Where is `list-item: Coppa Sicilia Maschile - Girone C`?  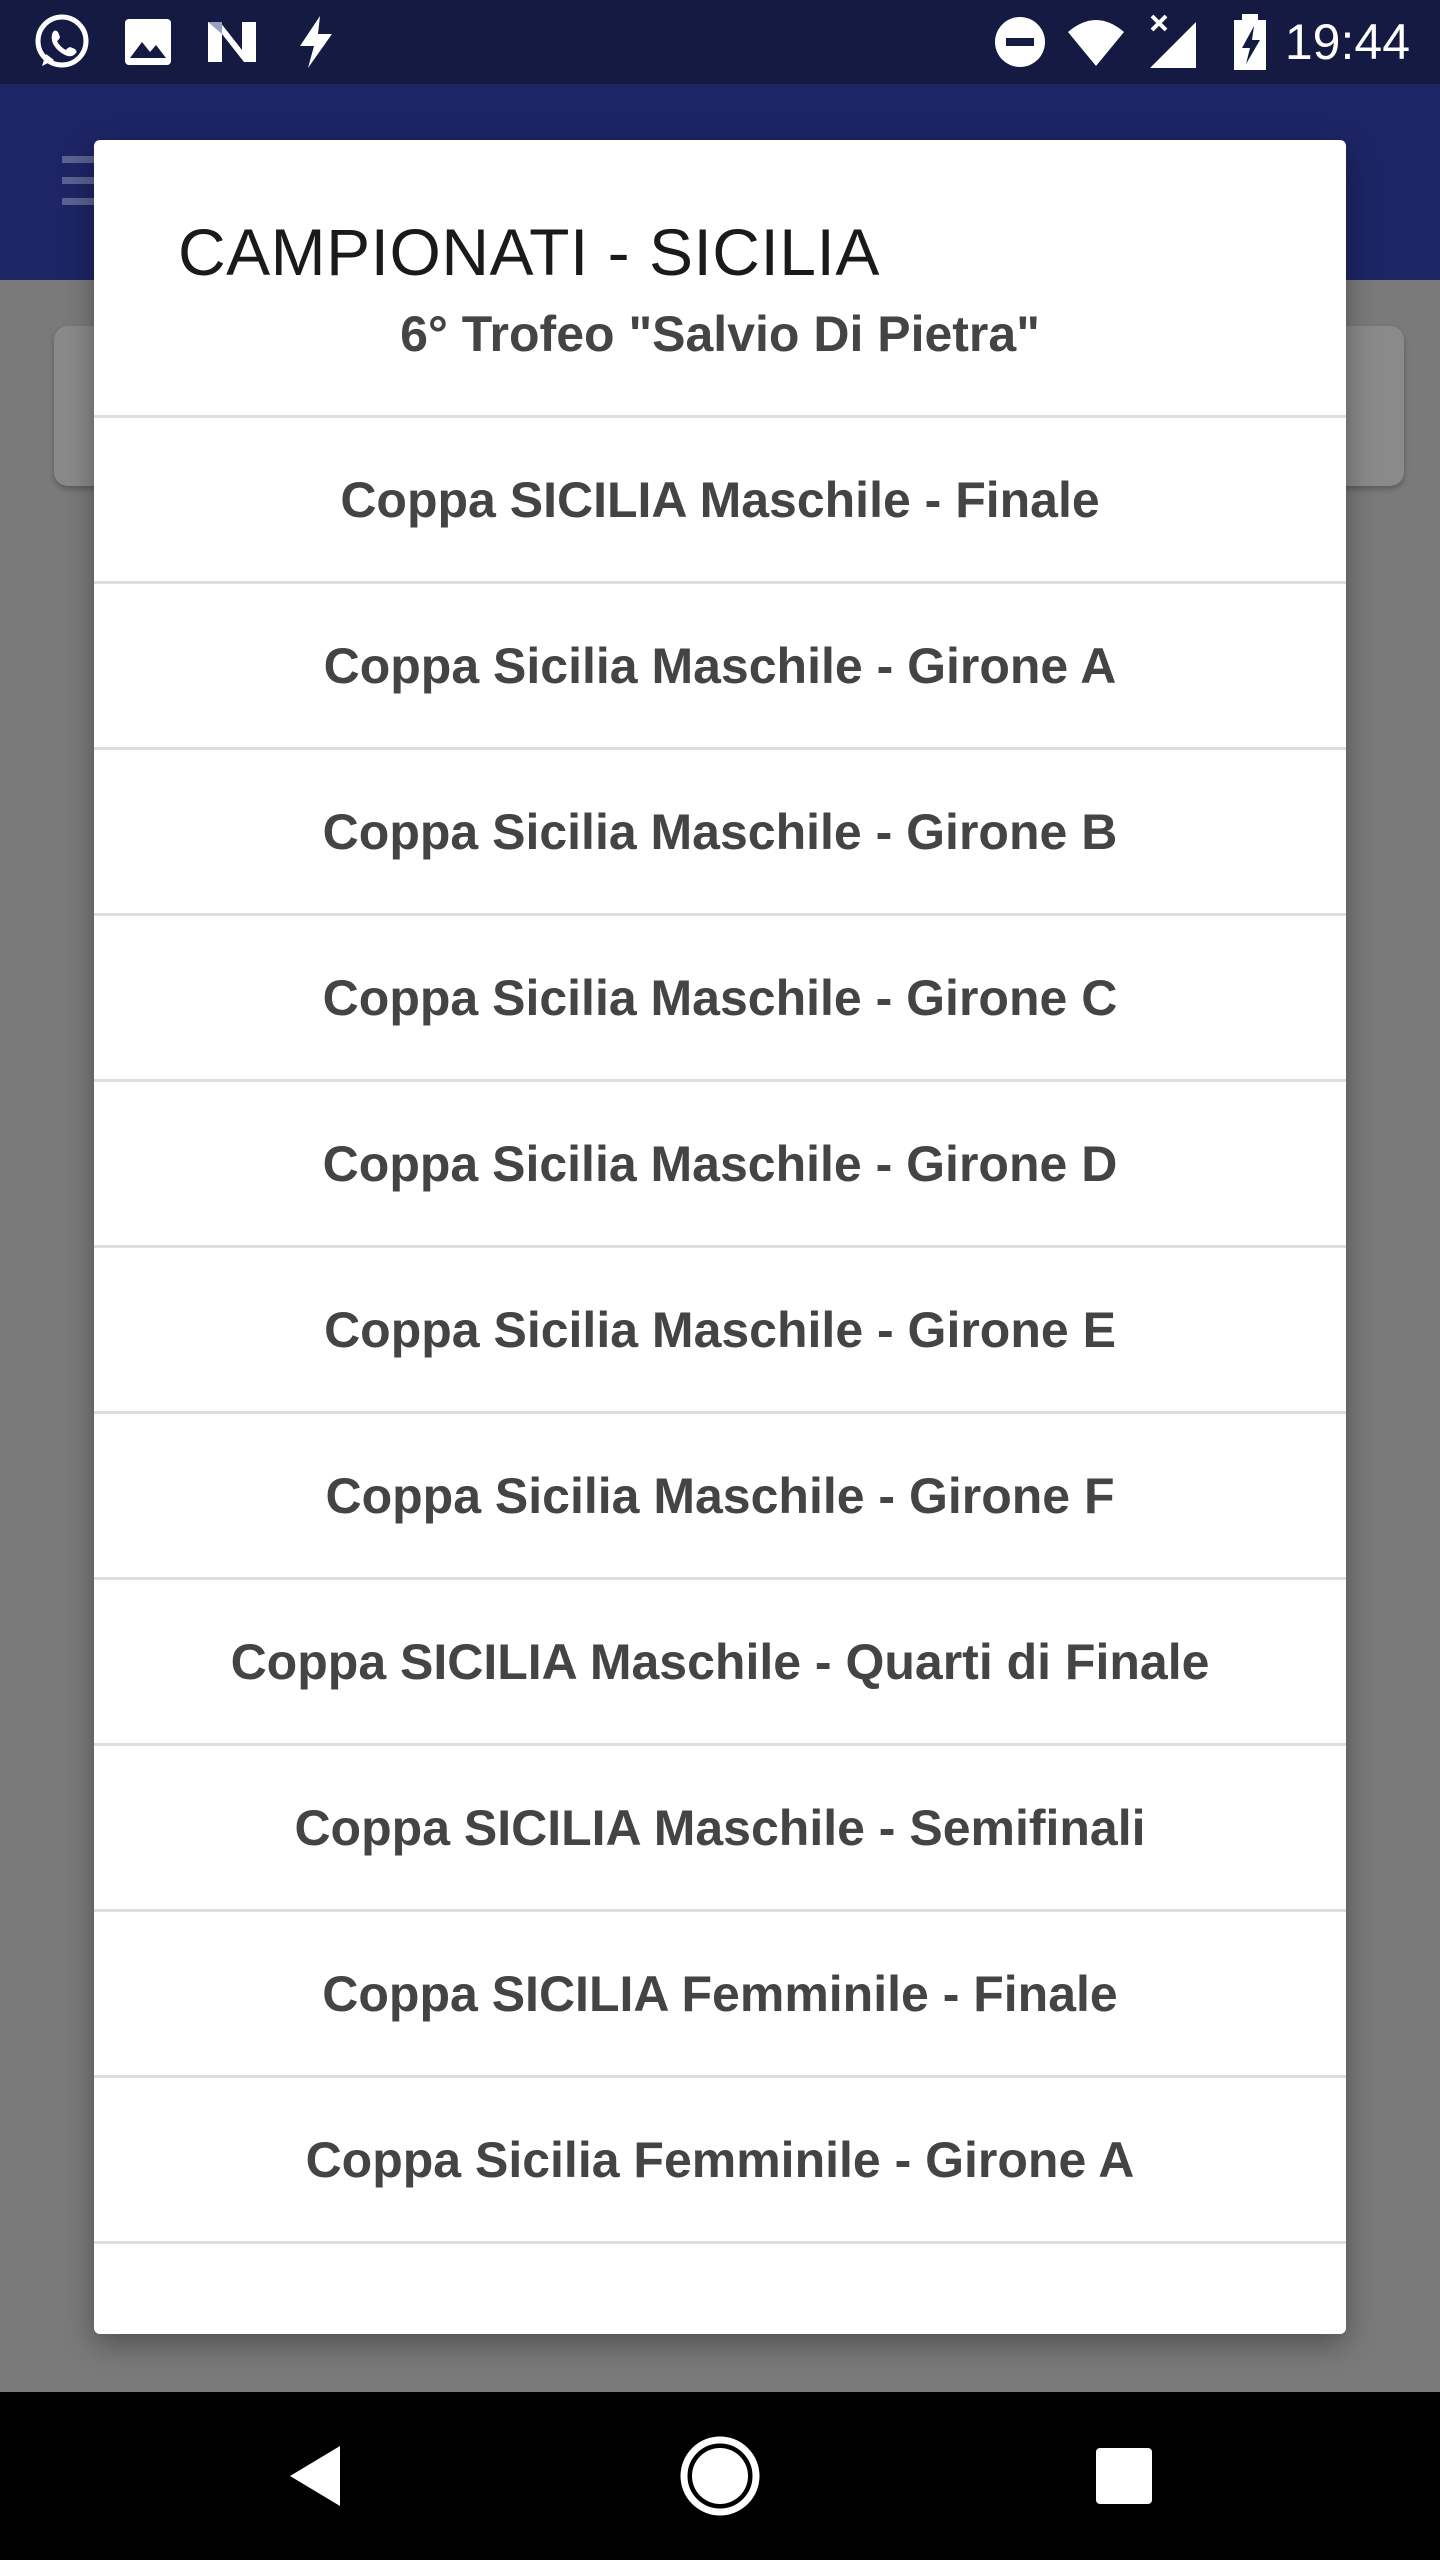
list-item: Coppa Sicilia Maschile - Girone C is located at coordinates (720, 999).